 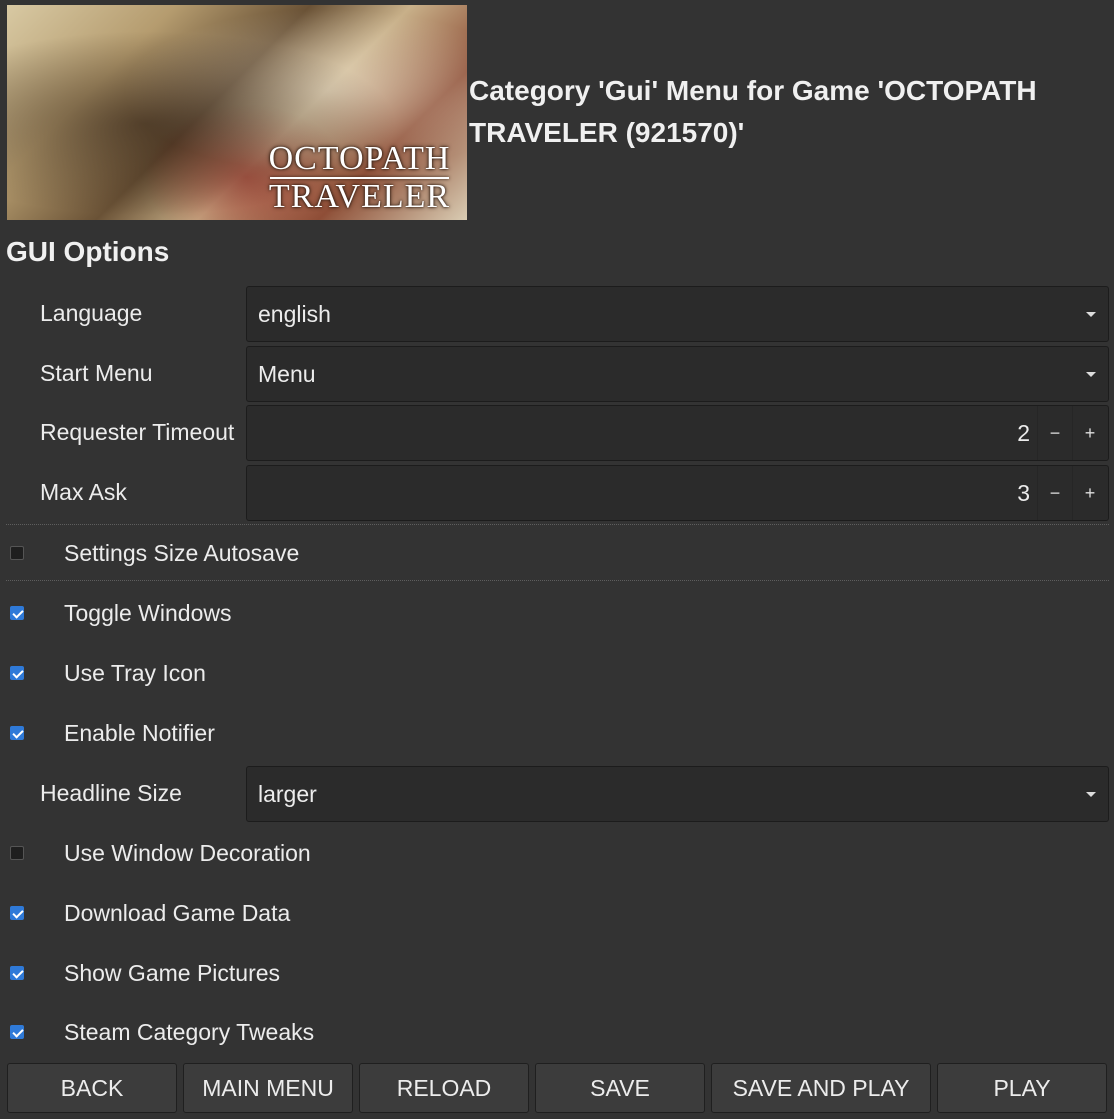 I want to click on steam-category-tweaks-label: Steam Category Tweaks, so click(x=189, y=1032).